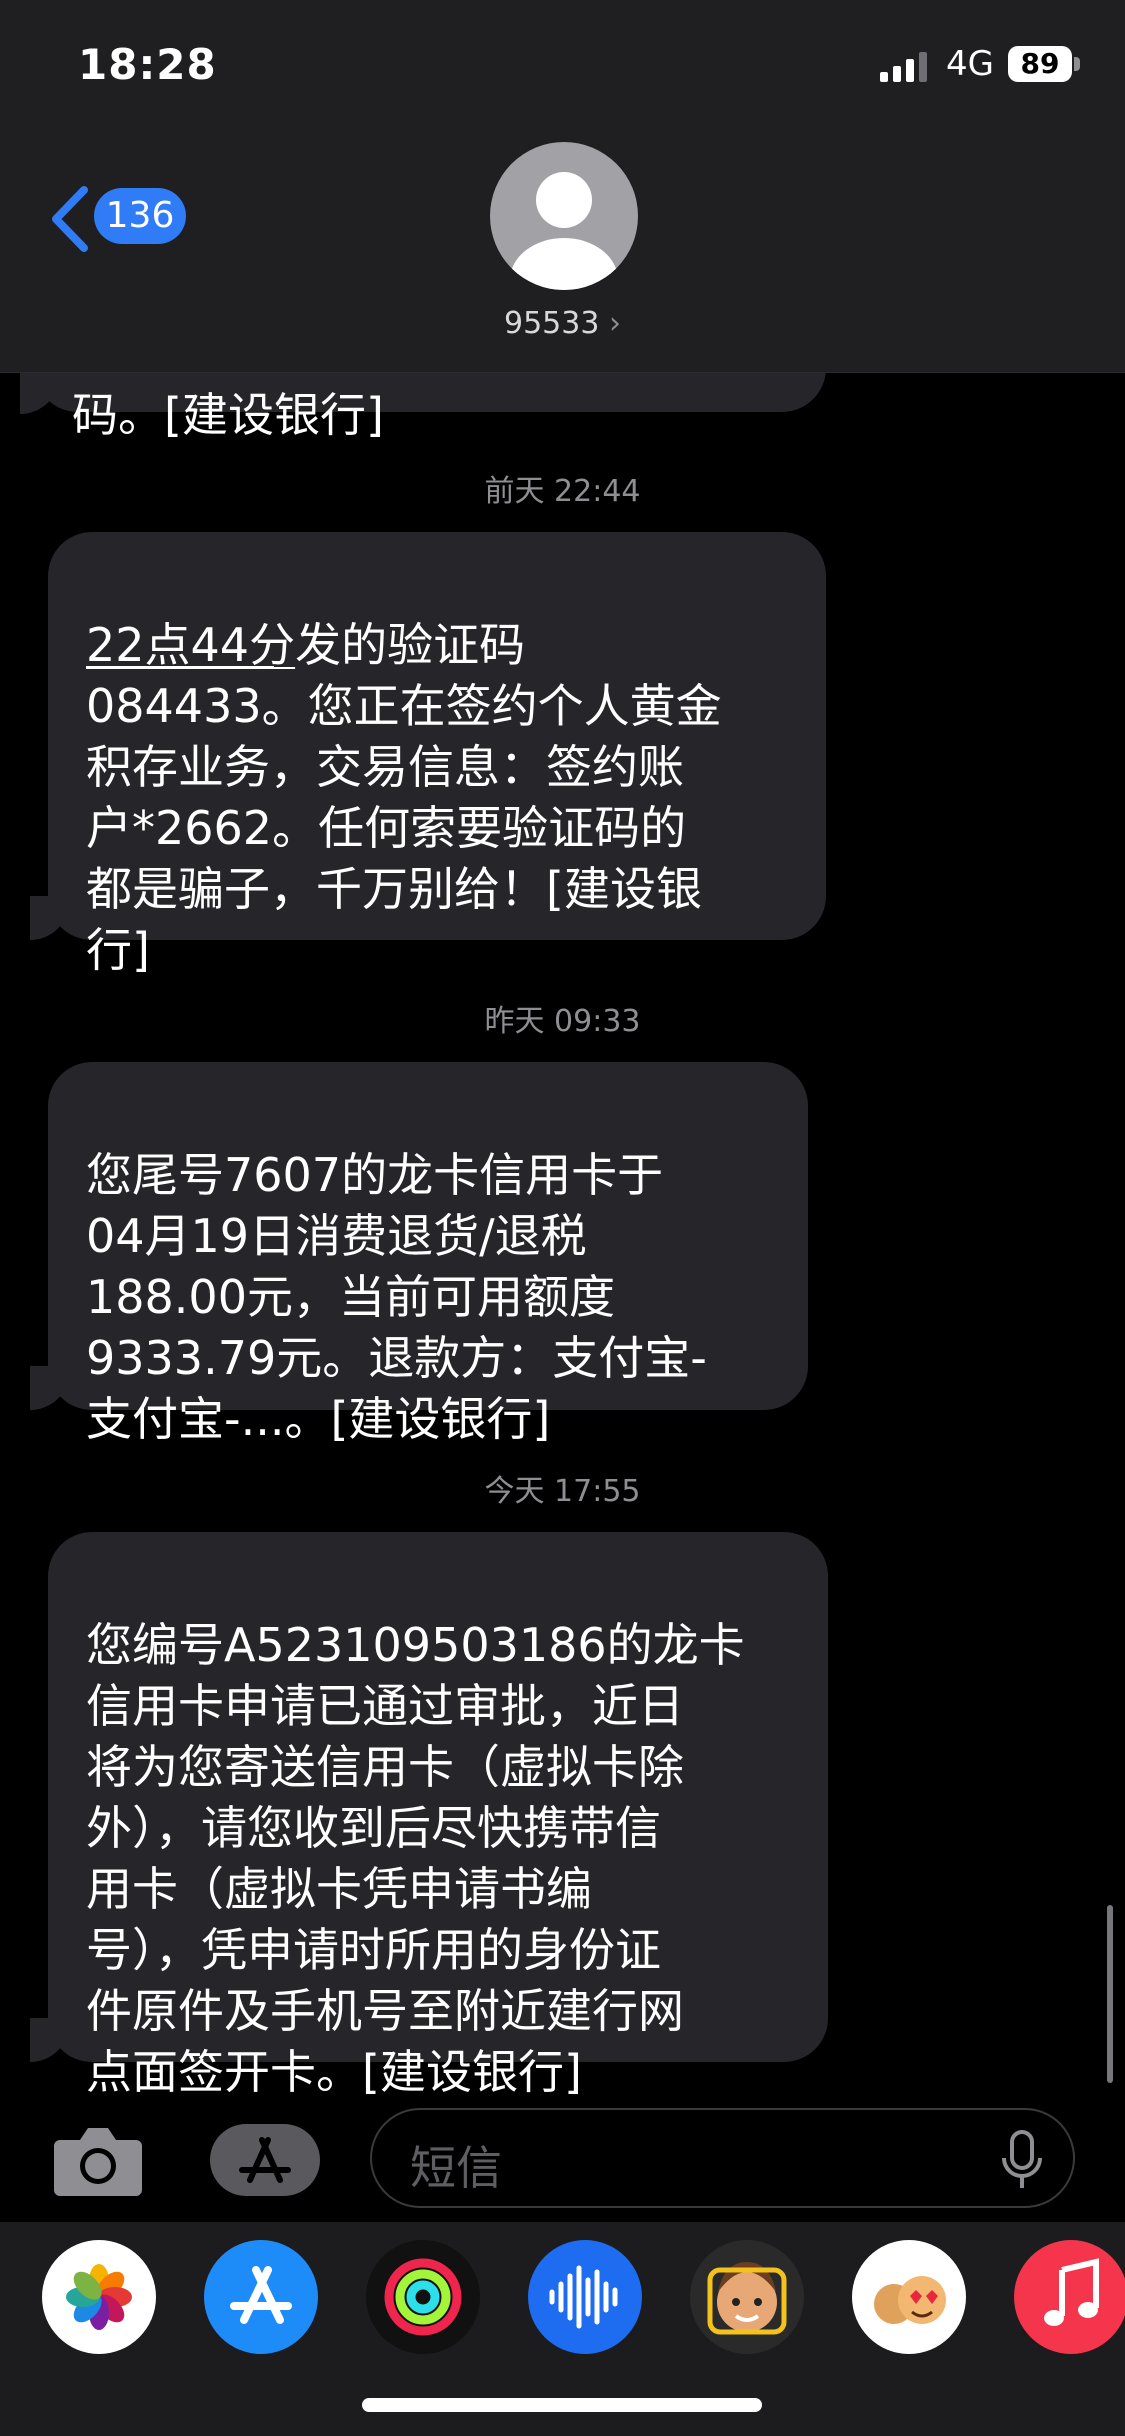  I want to click on timestamp: 前天 22:44, so click(562, 491).